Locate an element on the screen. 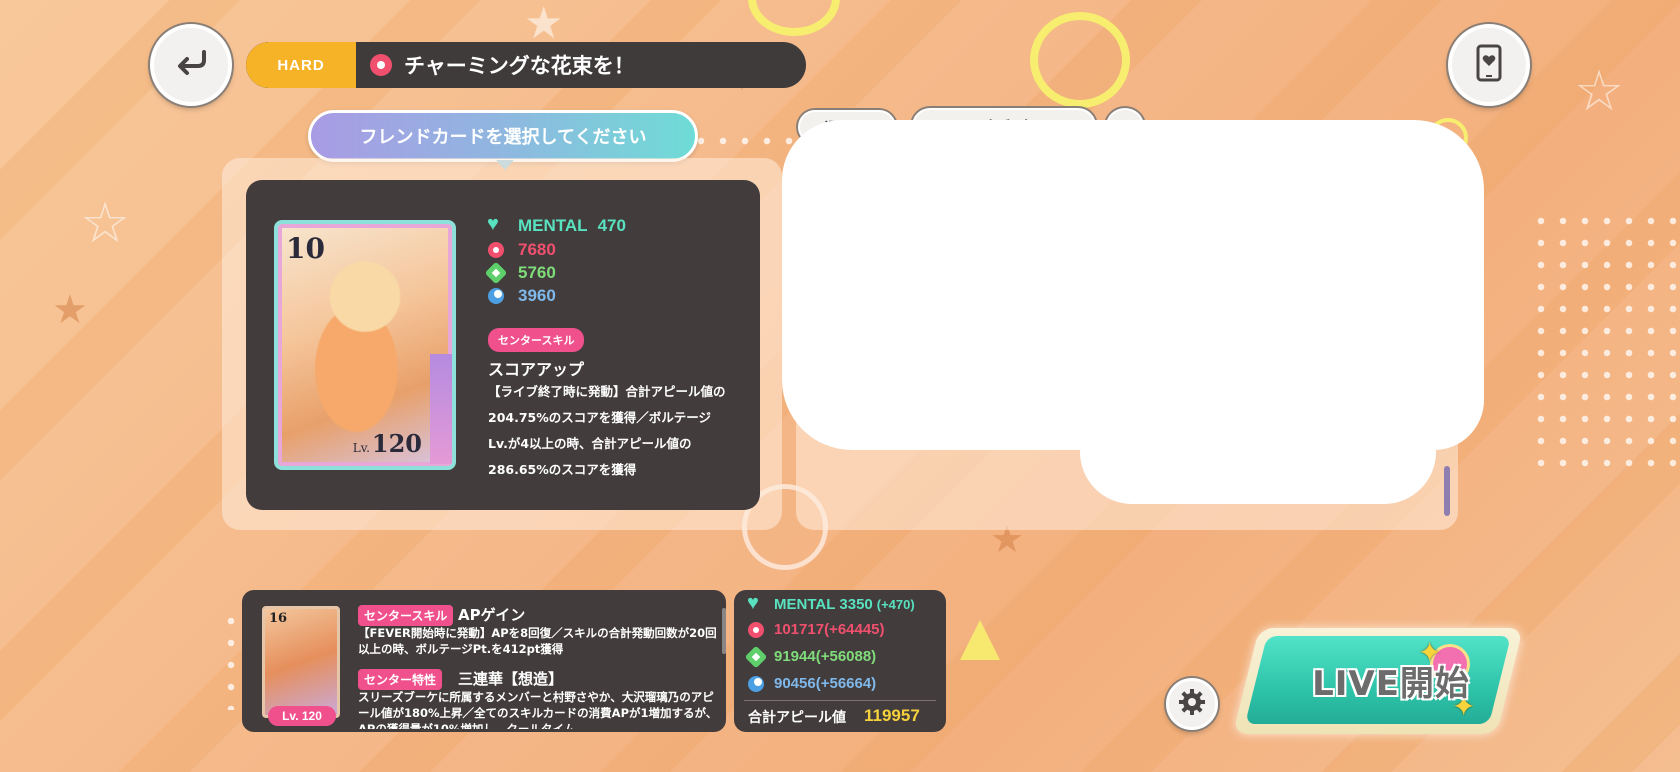 This screenshot has width=1680, height=772. total-mental-value: 3350 is located at coordinates (856, 604).